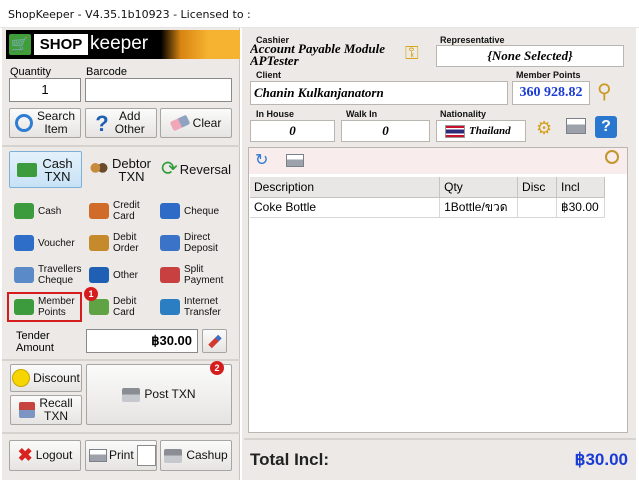 Image resolution: width=639 pixels, height=482 pixels. Describe the element at coordinates (548, 75) in the screenshot. I see `member-points-label: Member Points` at that location.